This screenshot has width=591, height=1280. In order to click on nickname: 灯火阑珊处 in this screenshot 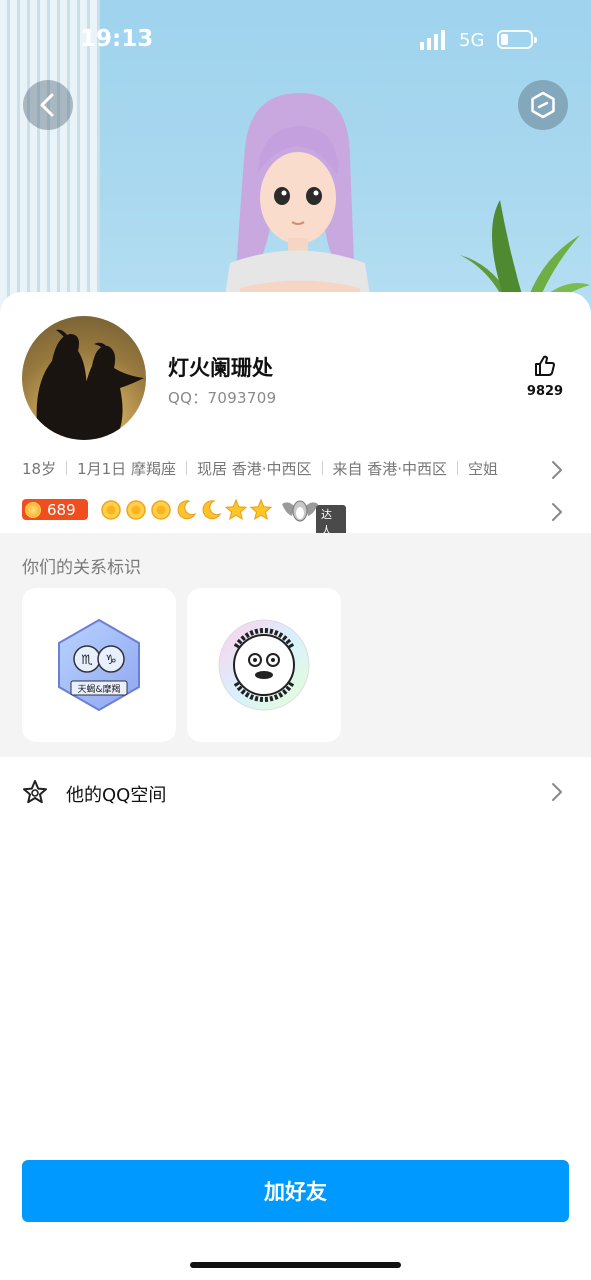, I will do `click(220, 368)`.